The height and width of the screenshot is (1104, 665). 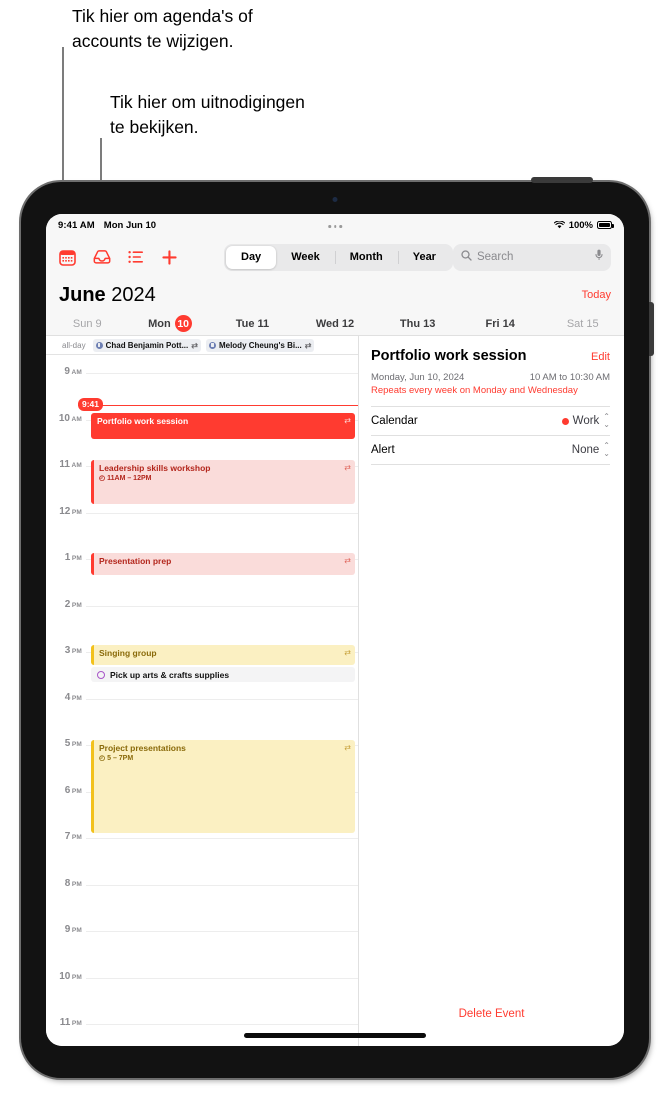 What do you see at coordinates (169, 257) in the screenshot?
I see `add-icon` at bounding box center [169, 257].